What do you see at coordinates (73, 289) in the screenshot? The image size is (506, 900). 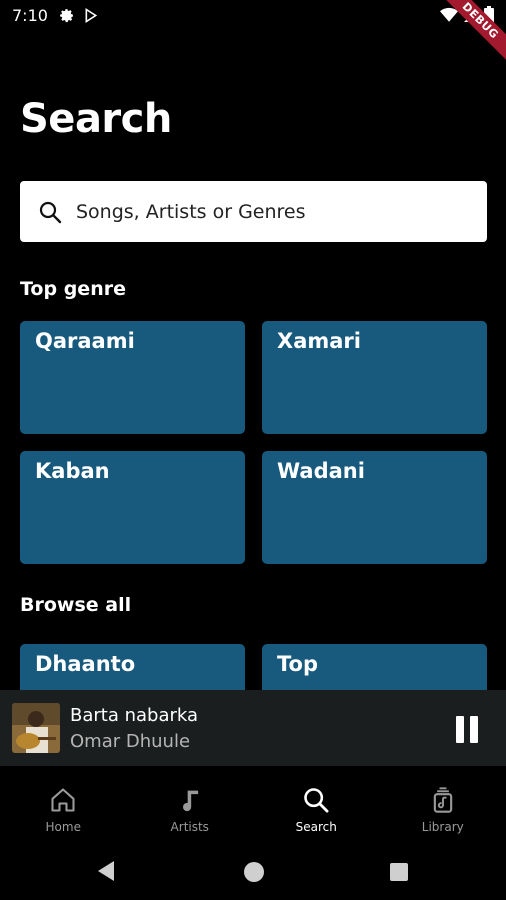 I see `section-title-top-genre: Top genre` at bounding box center [73, 289].